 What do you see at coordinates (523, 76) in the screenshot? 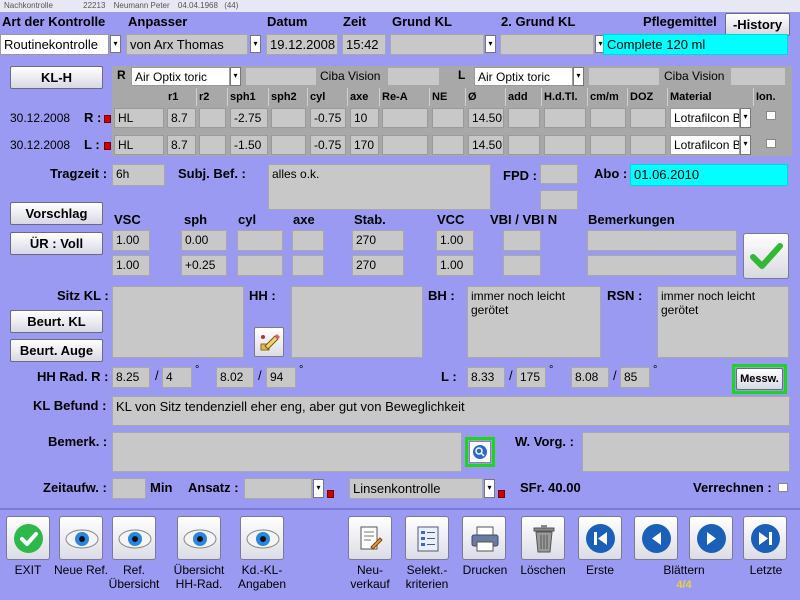
I see `left-product-field: Air Optix toric` at bounding box center [523, 76].